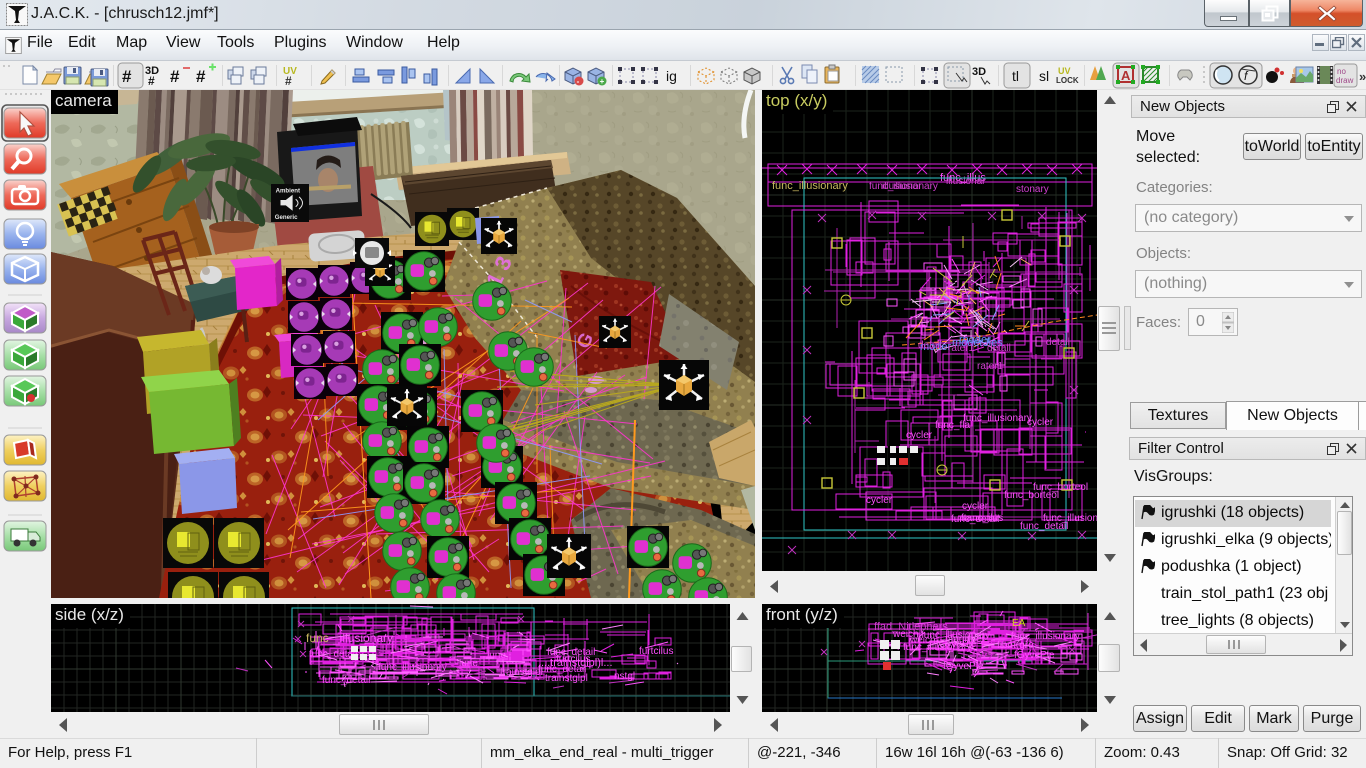 The image size is (1366, 768). I want to click on svg-text: sl, so click(1044, 76).